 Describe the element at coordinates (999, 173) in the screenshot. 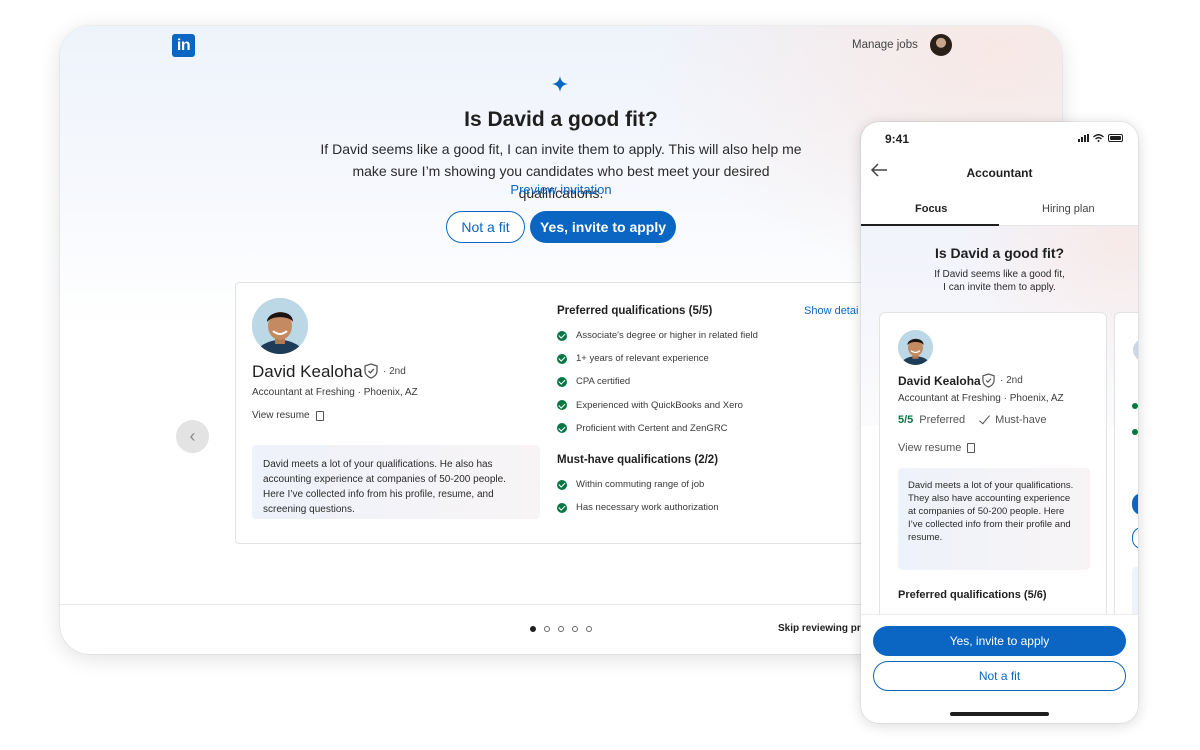

I see `phone-page-title: Accountant` at that location.